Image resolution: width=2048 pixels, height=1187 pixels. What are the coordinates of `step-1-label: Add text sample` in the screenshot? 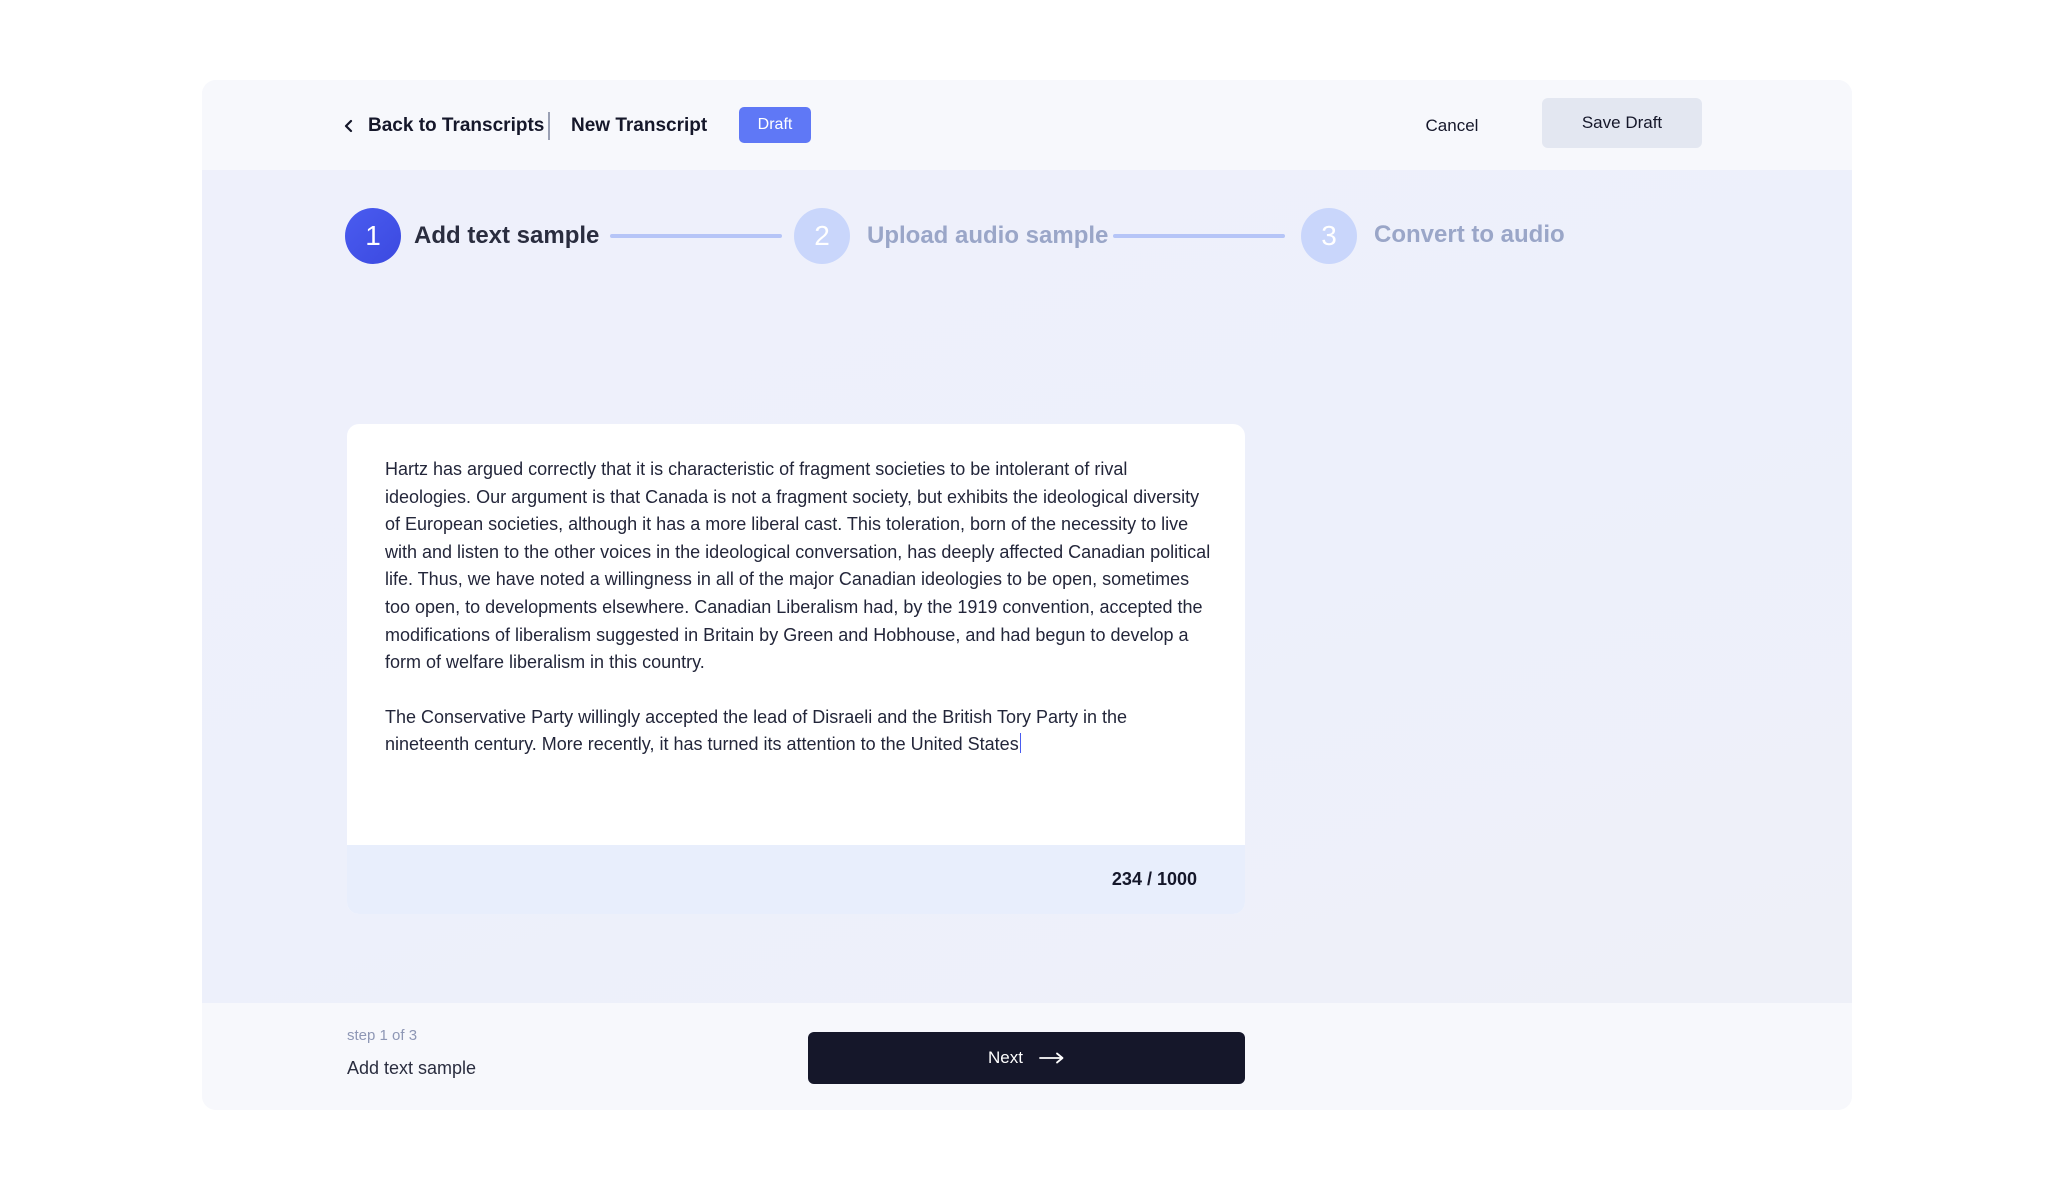 It's located at (507, 235).